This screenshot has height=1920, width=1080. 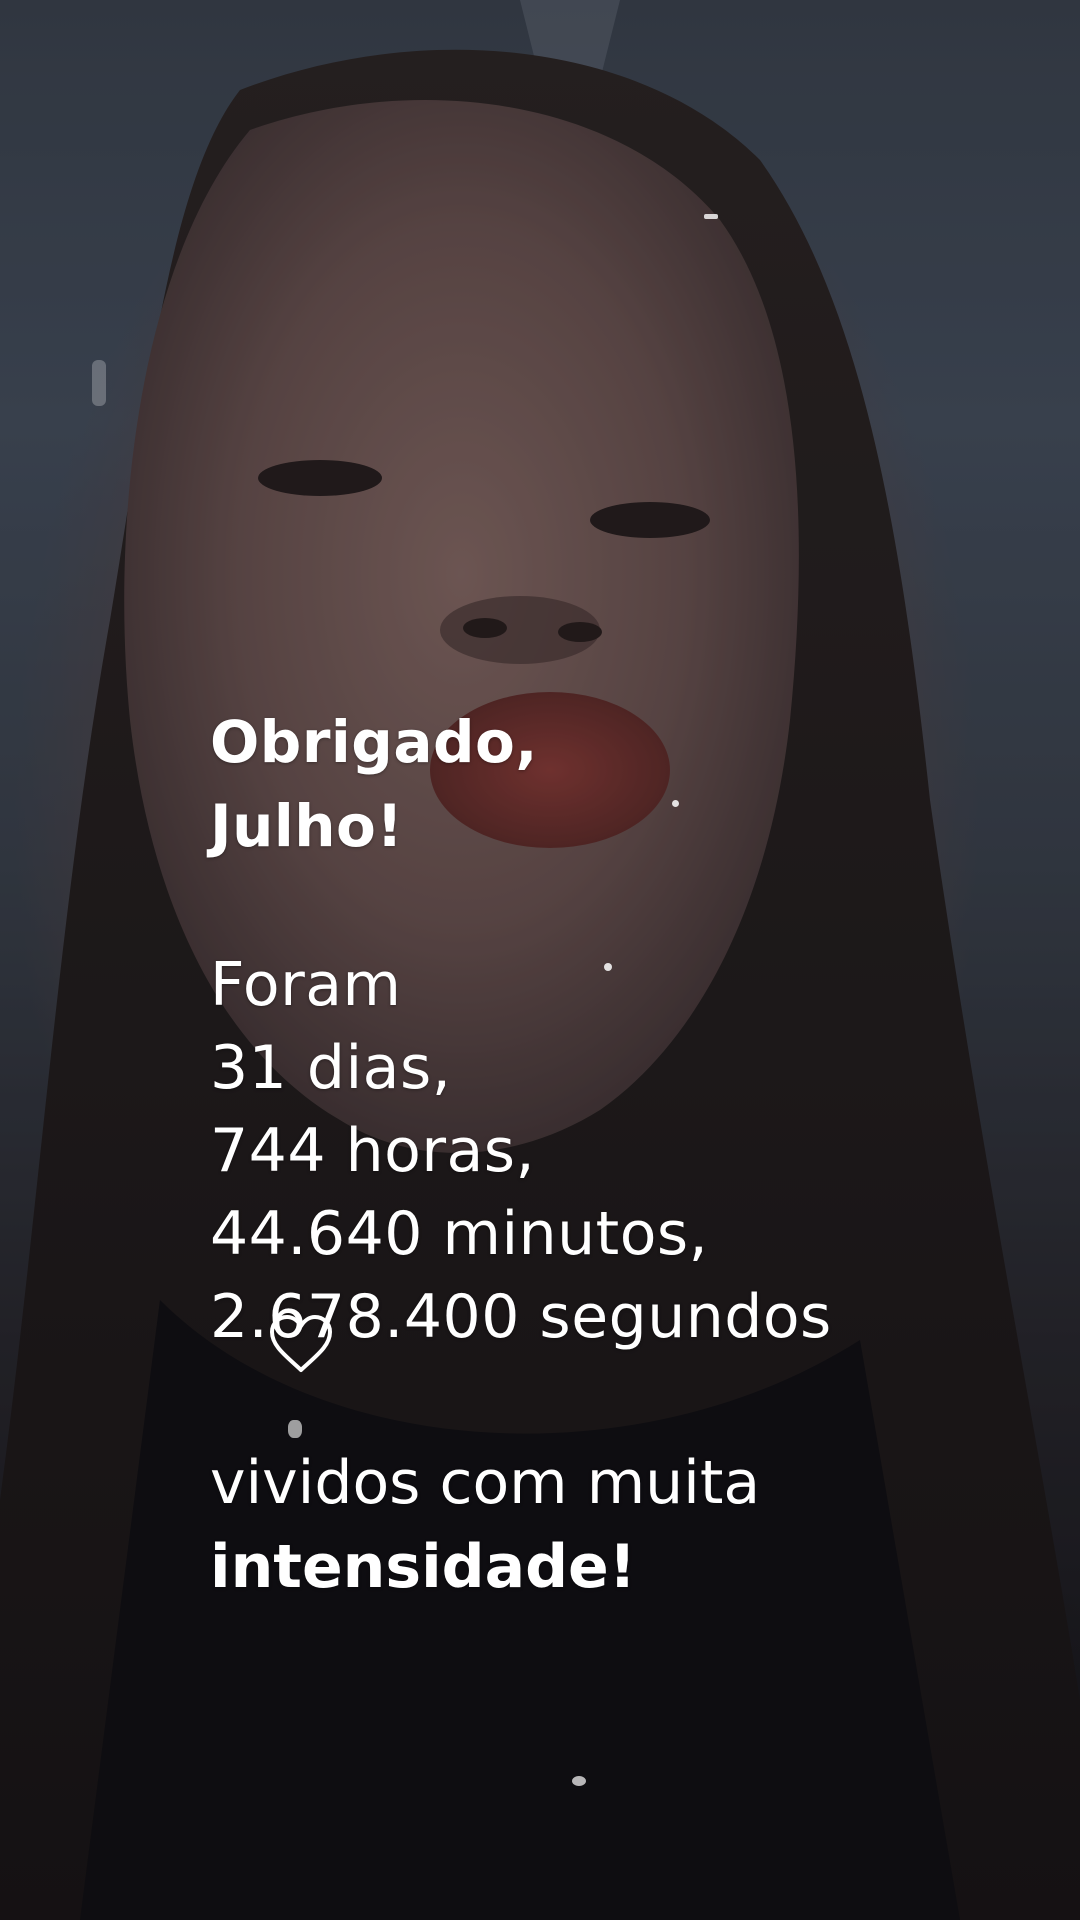 What do you see at coordinates (373, 1151) in the screenshot?
I see `stats-hours: 744 horas,` at bounding box center [373, 1151].